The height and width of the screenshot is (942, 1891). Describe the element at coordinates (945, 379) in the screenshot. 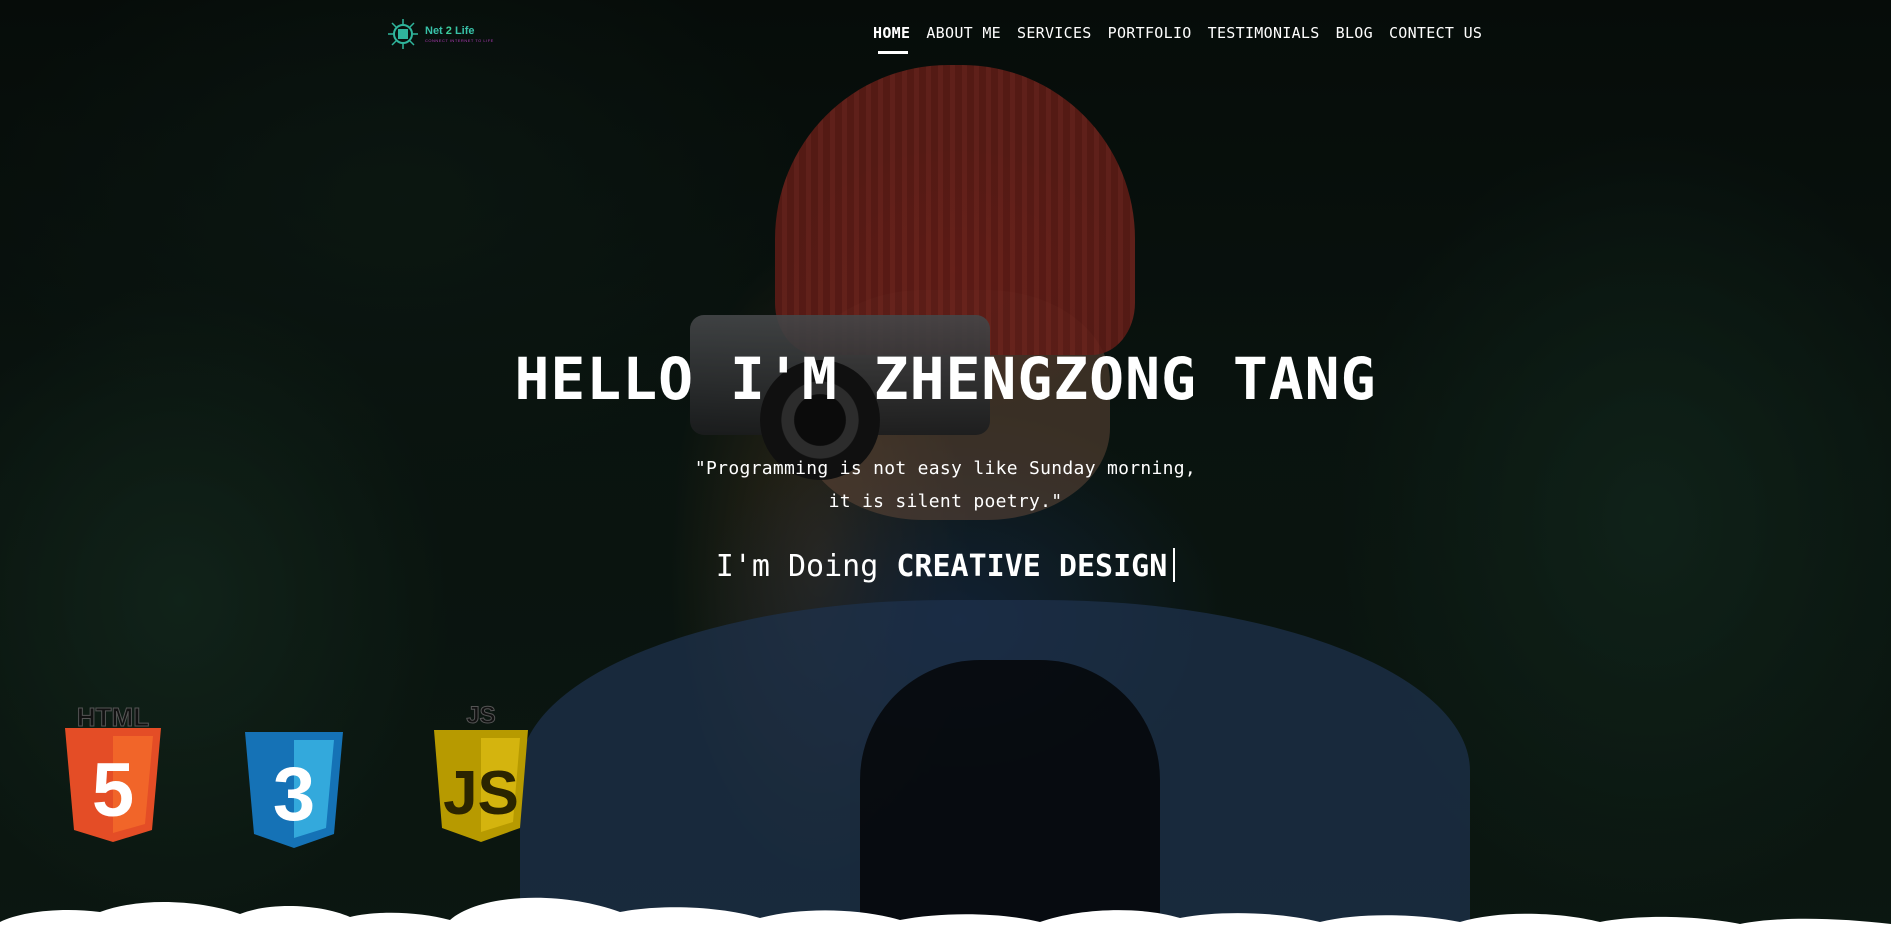

I see `hero-title: HELLO I'M ZHENGZONG TANG` at that location.